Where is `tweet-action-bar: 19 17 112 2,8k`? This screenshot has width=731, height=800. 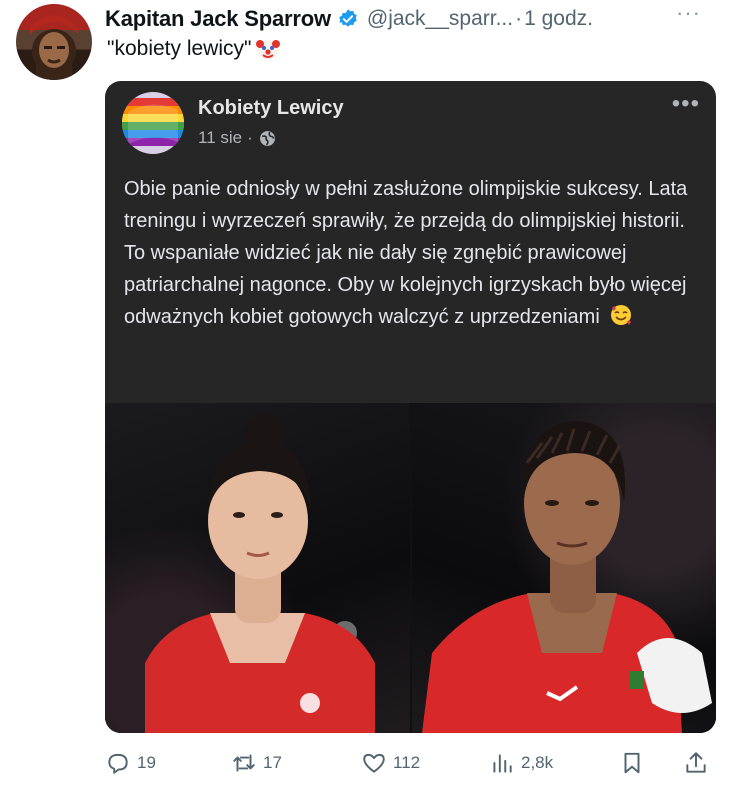 tweet-action-bar: 19 17 112 2,8k is located at coordinates (410, 763).